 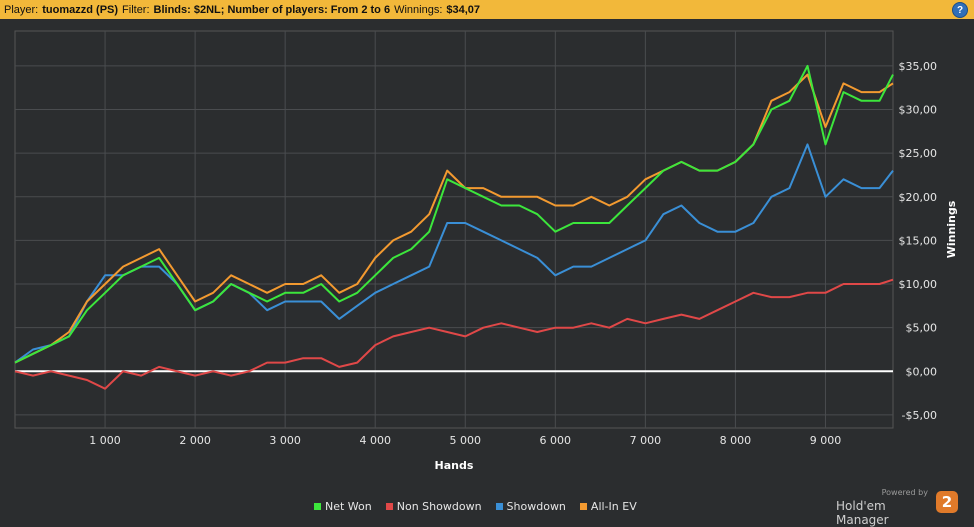 What do you see at coordinates (947, 502) in the screenshot?
I see `brand-logo-icon: 2` at bounding box center [947, 502].